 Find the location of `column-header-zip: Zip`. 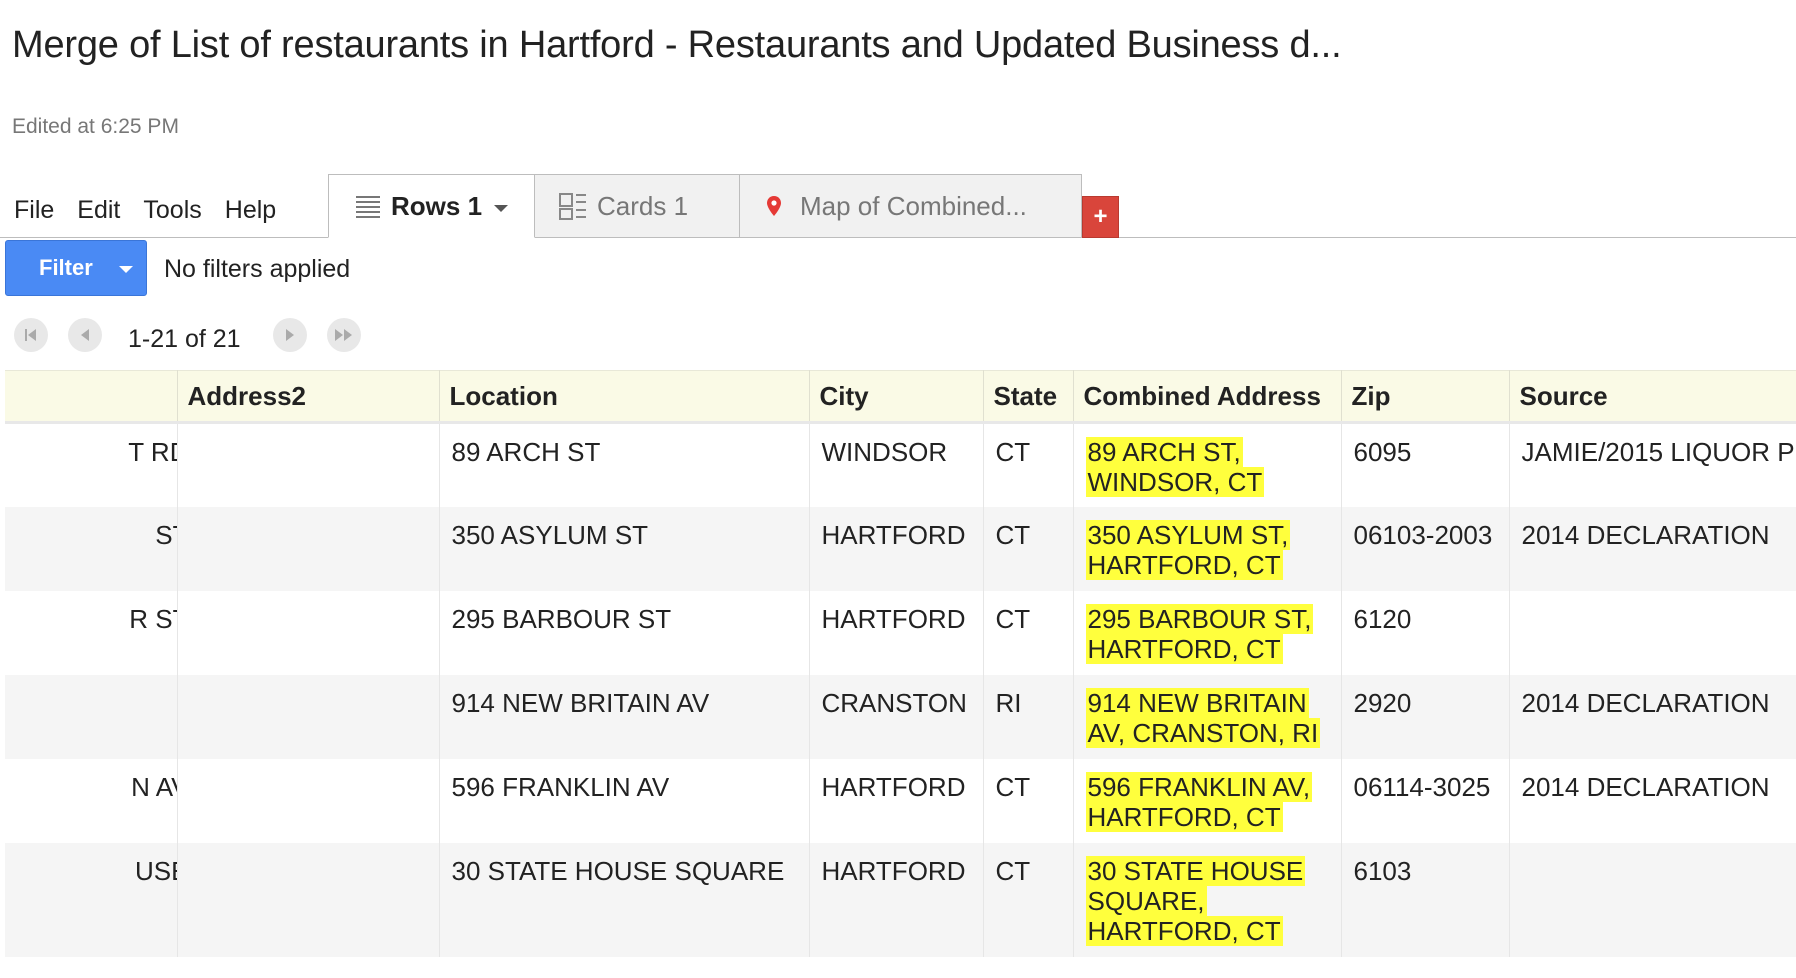

column-header-zip: Zip is located at coordinates (1425, 397).